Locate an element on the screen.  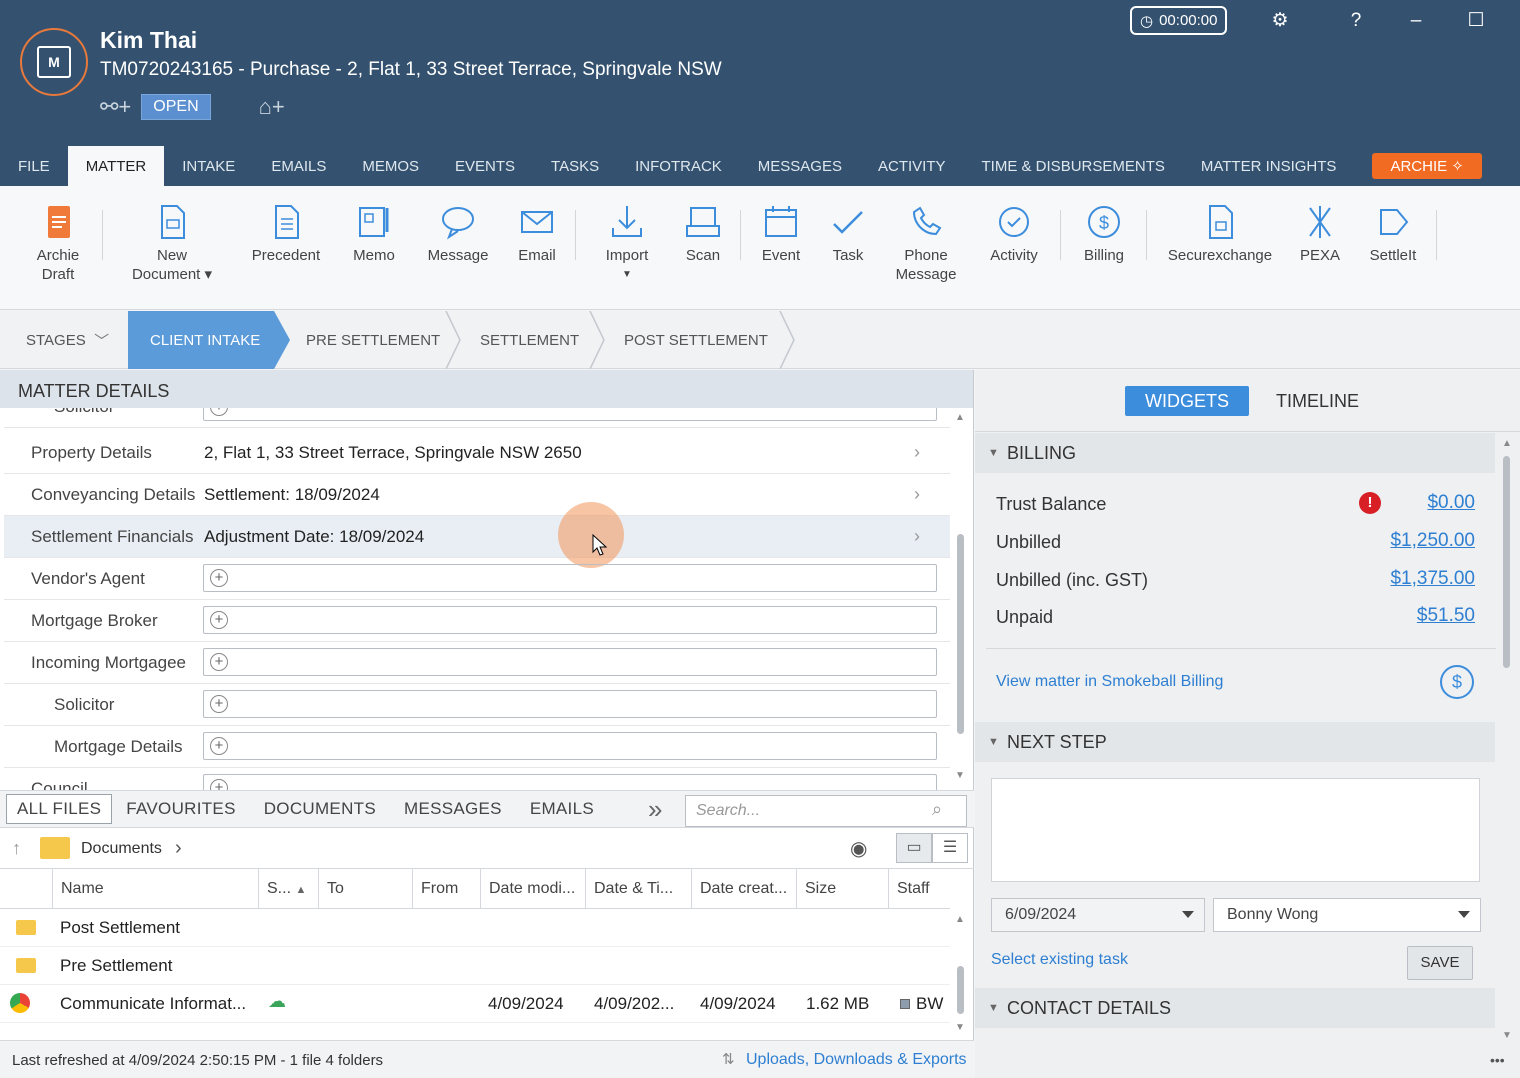
close-button: ✕ is located at coordinates (1513, 20).